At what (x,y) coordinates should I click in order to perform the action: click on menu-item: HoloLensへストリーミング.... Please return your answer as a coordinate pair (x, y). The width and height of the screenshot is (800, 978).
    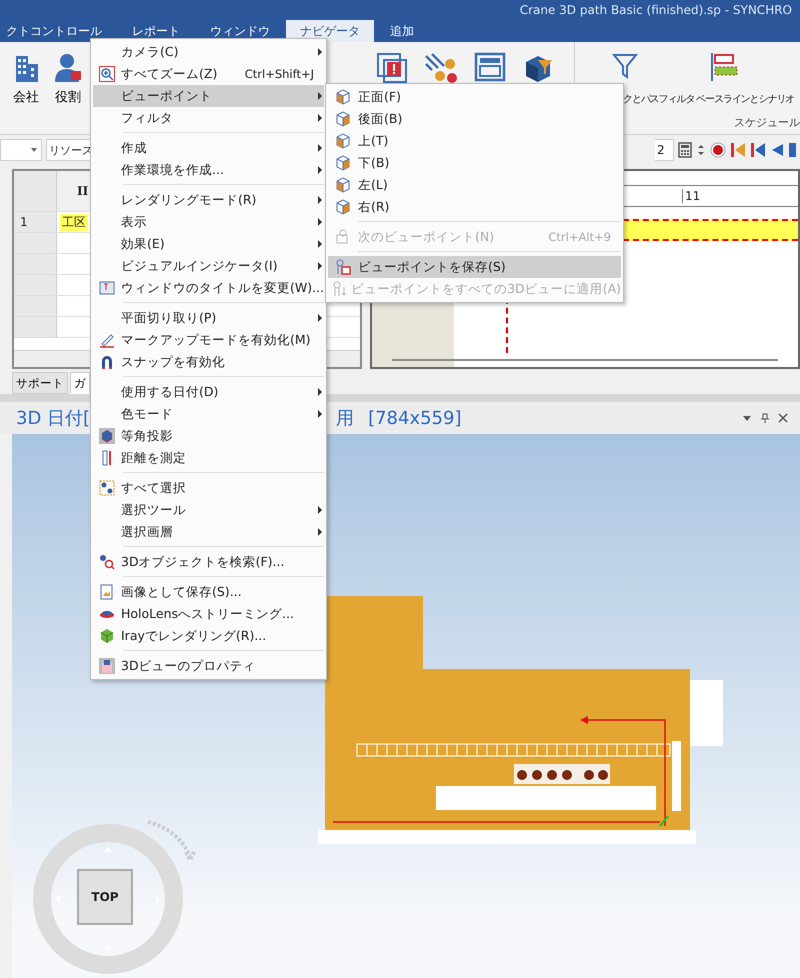
    Looking at the image, I should click on (208, 614).